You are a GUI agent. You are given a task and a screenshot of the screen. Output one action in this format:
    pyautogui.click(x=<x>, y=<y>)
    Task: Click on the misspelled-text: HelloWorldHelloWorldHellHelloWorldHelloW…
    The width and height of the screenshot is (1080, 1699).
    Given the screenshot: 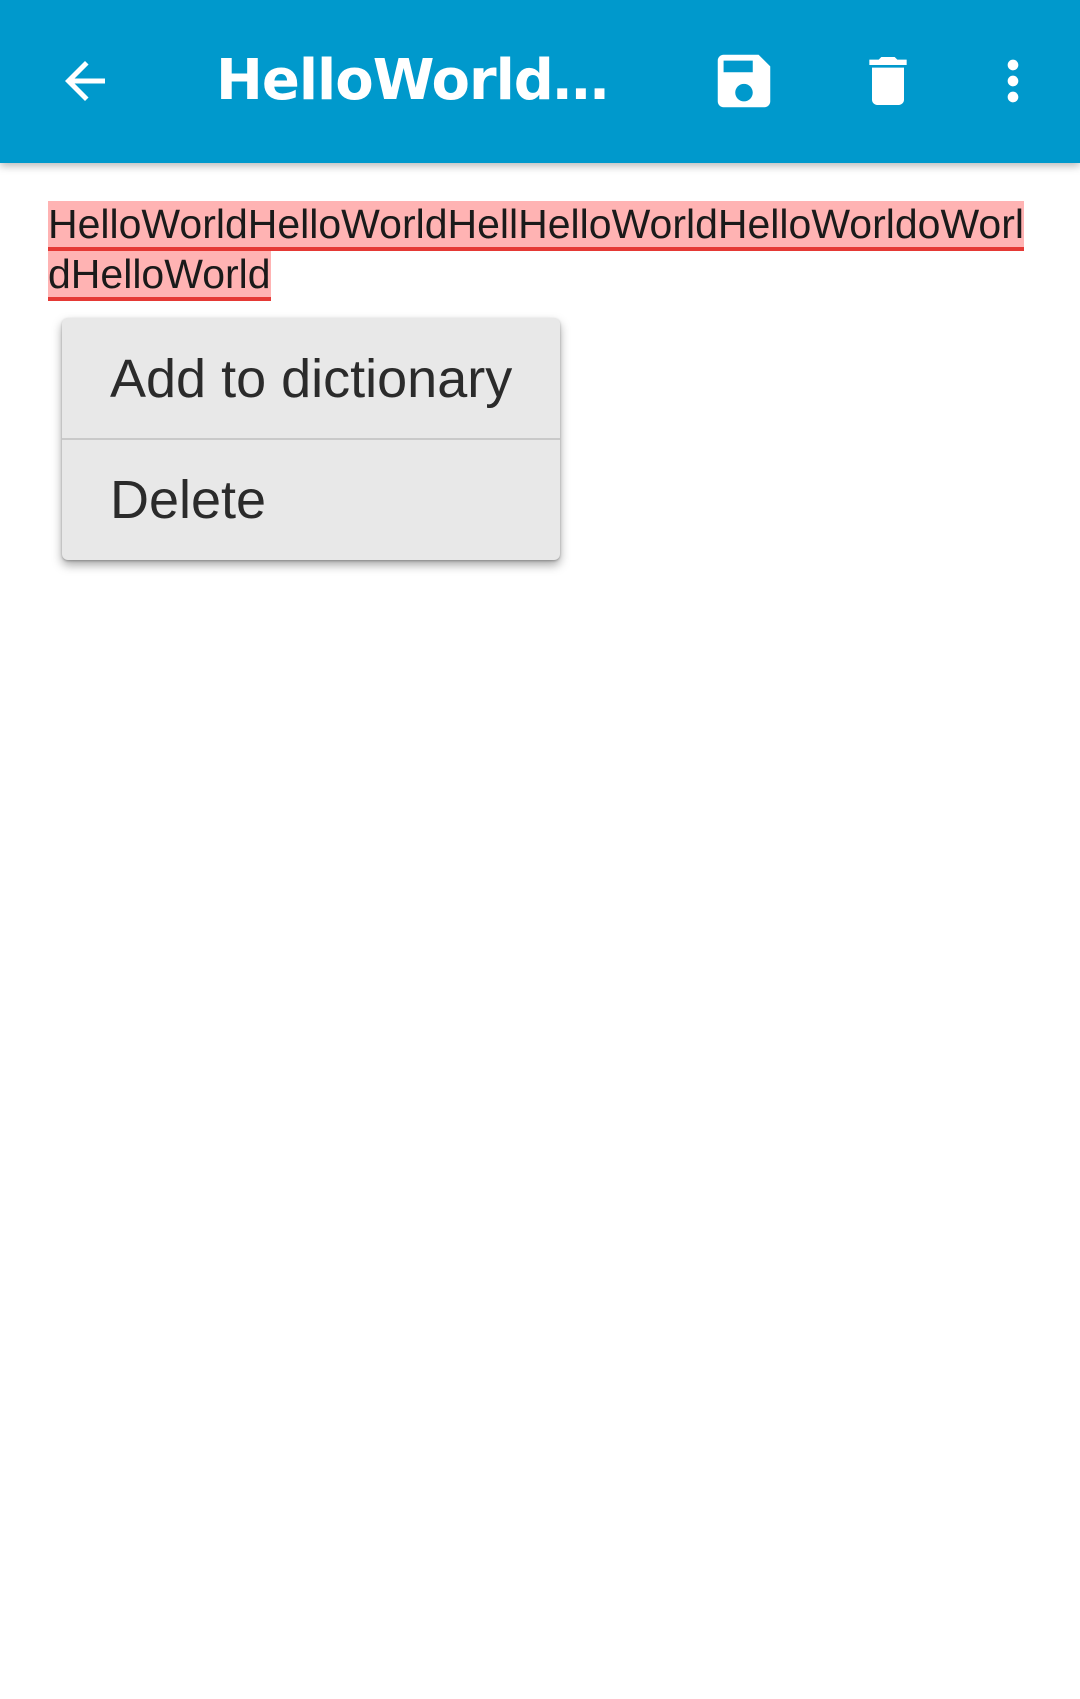 What is the action you would take?
    pyautogui.click(x=536, y=251)
    